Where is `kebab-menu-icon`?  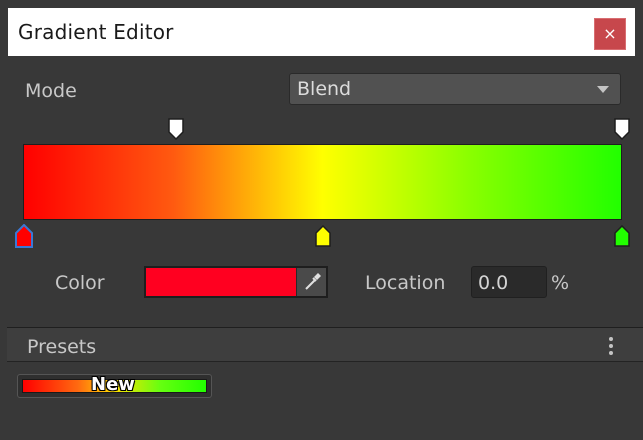
kebab-menu-icon is located at coordinates (611, 346).